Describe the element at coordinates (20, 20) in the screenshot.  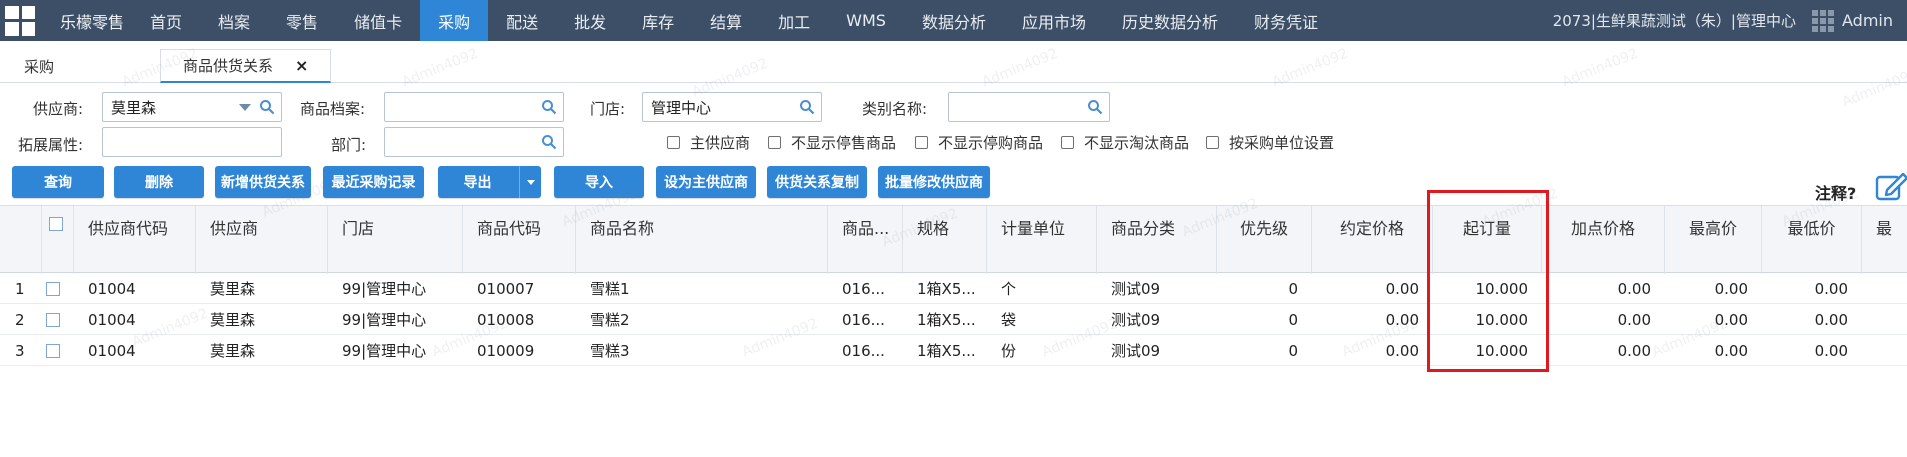
I see `app-grid-logo-icon` at that location.